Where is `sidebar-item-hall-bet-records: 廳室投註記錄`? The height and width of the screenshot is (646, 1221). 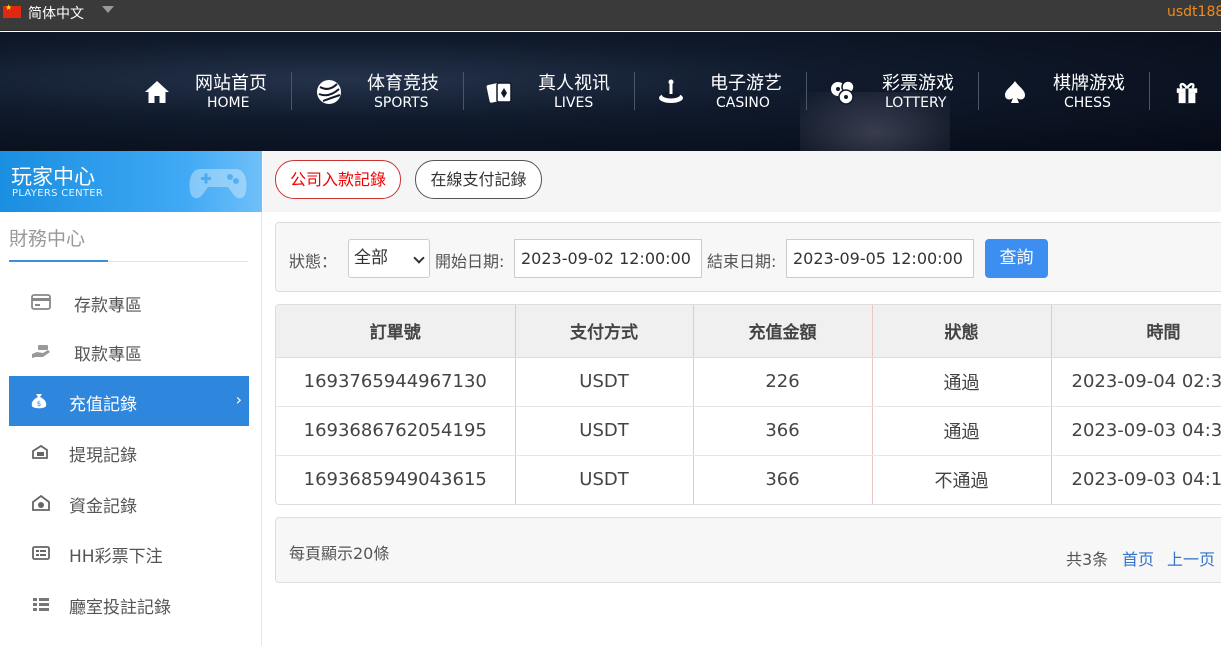 sidebar-item-hall-bet-records: 廳室投註記錄 is located at coordinates (129, 604).